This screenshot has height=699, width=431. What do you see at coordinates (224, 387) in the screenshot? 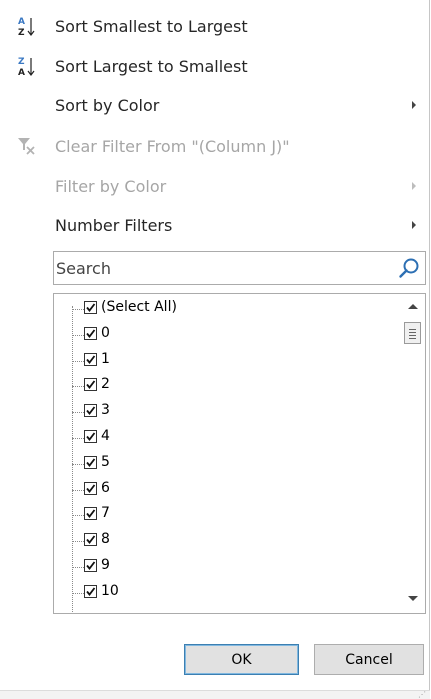
I see `list-item: 2` at bounding box center [224, 387].